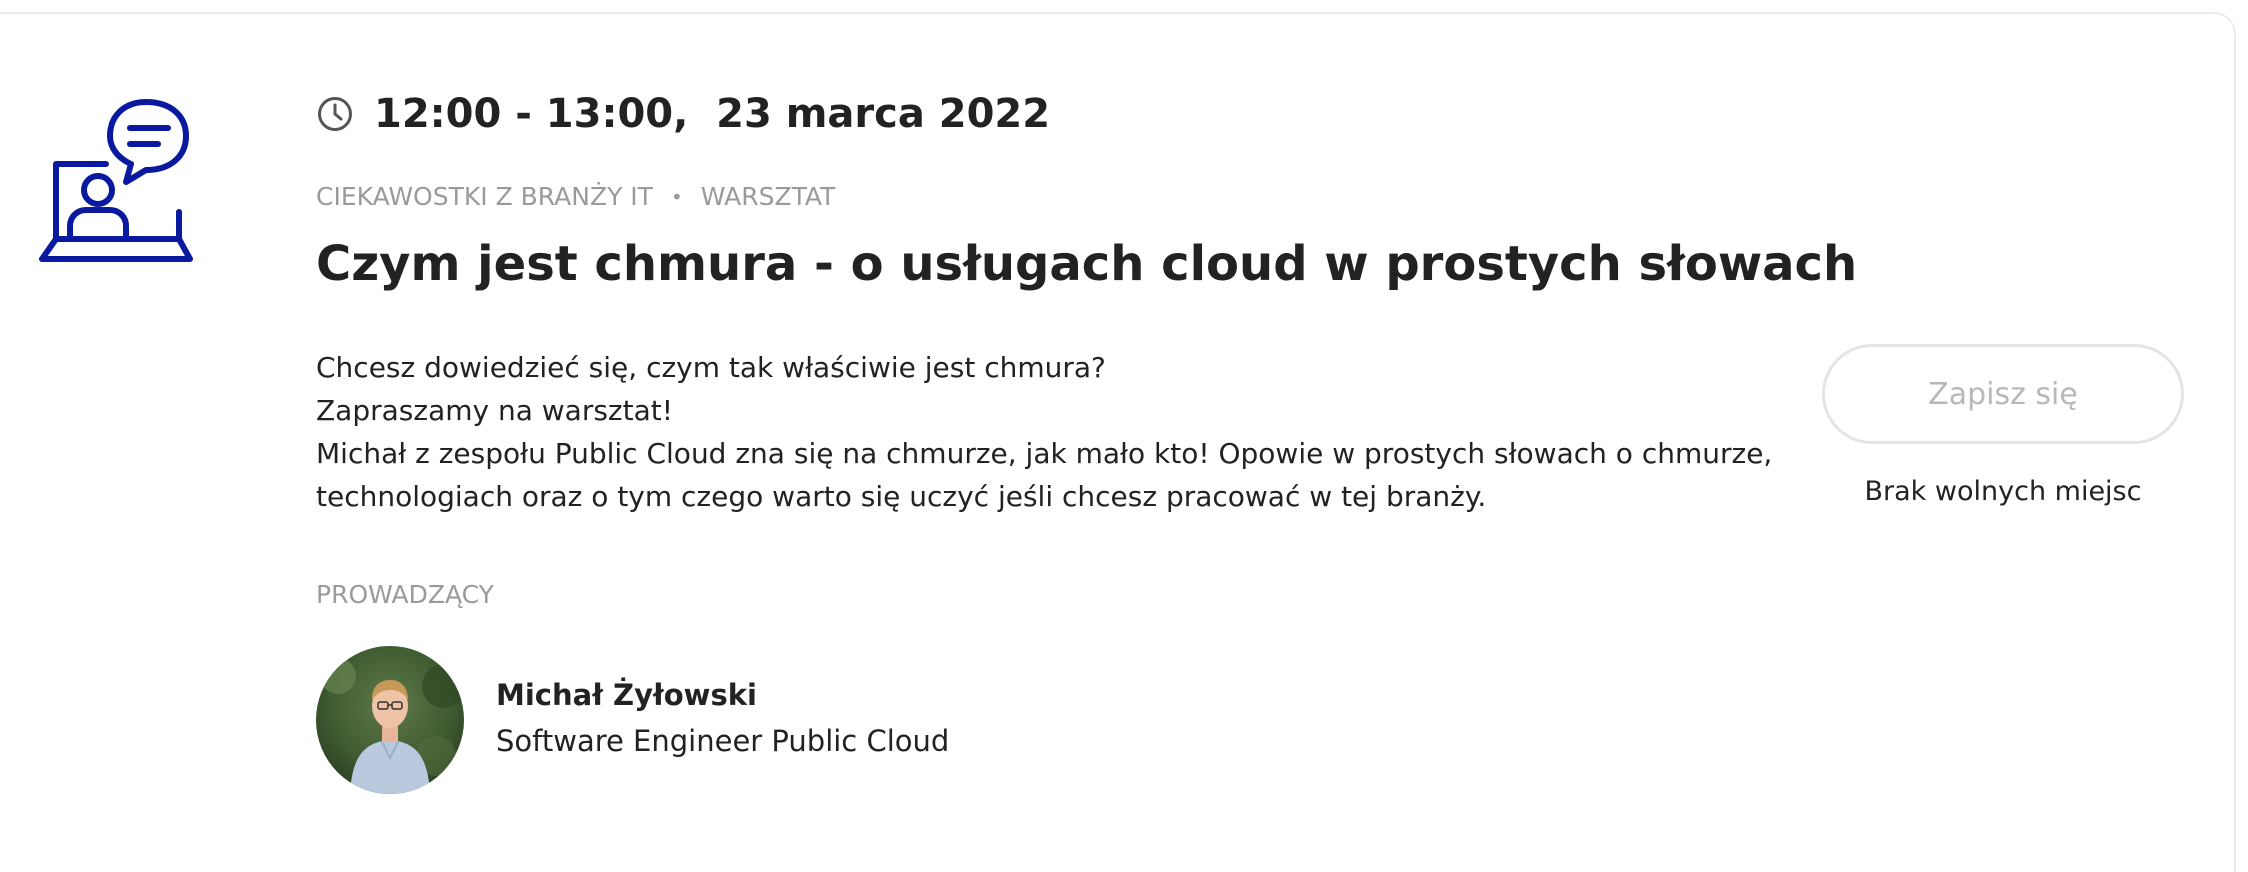  Describe the element at coordinates (2003, 491) in the screenshot. I see `availability-status: Brak wolnych miejsc` at that location.